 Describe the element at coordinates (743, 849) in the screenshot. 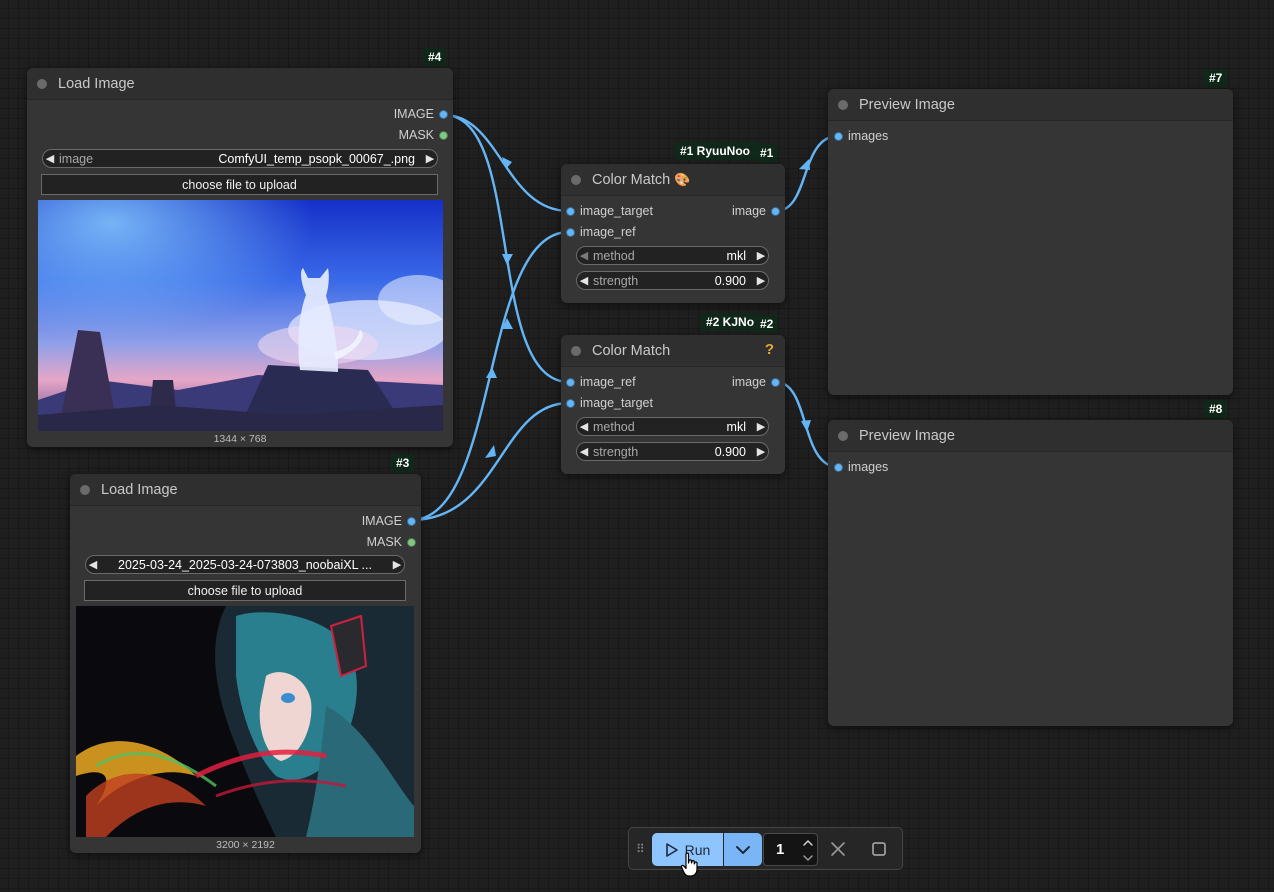

I see `run-options-button` at that location.